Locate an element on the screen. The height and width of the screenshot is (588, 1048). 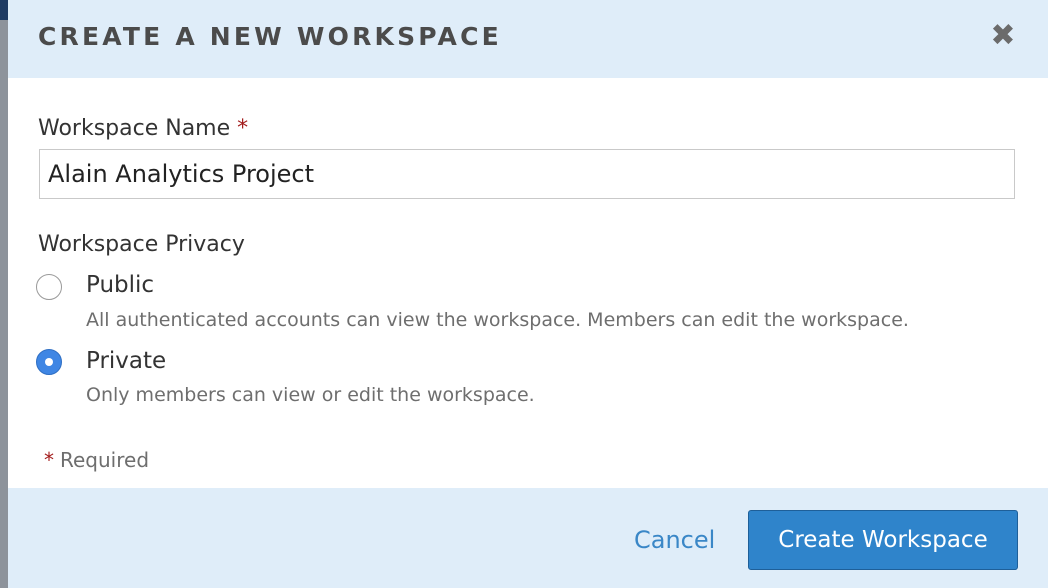
workspace-name-input is located at coordinates (527, 174).